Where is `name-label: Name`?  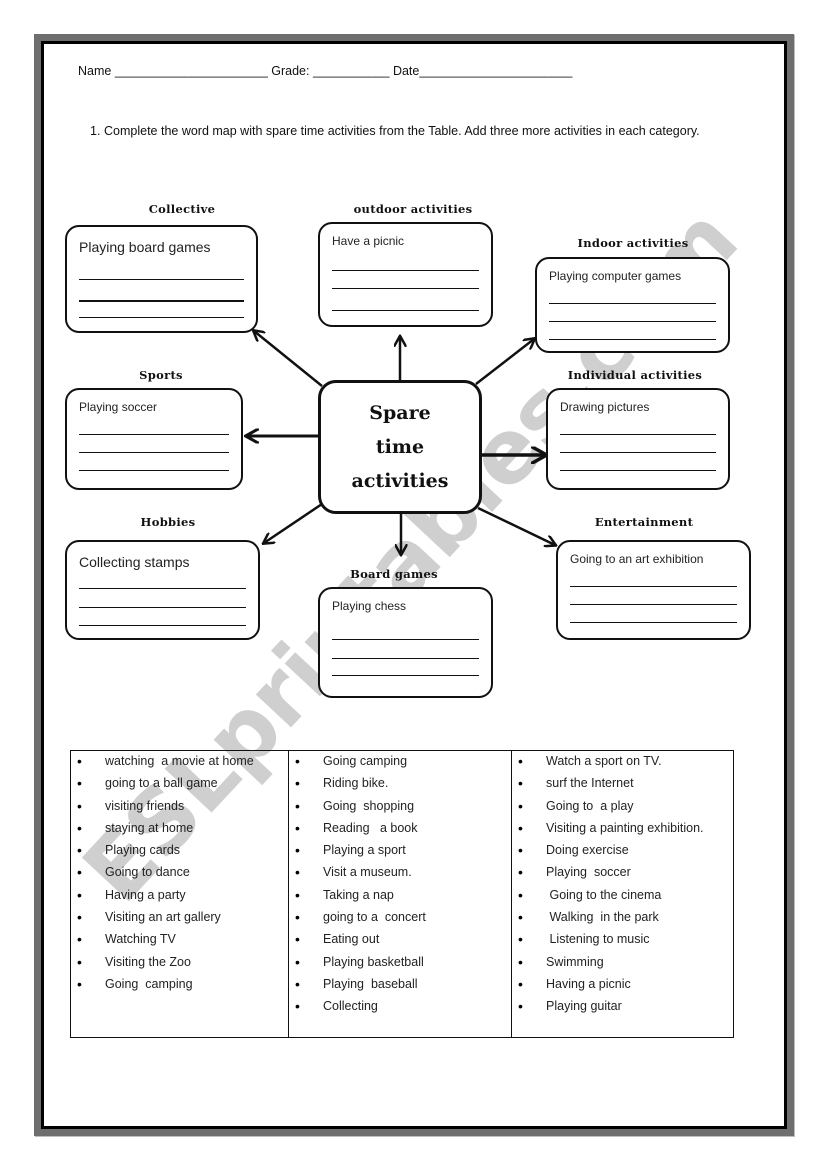
name-label: Name is located at coordinates (95, 71).